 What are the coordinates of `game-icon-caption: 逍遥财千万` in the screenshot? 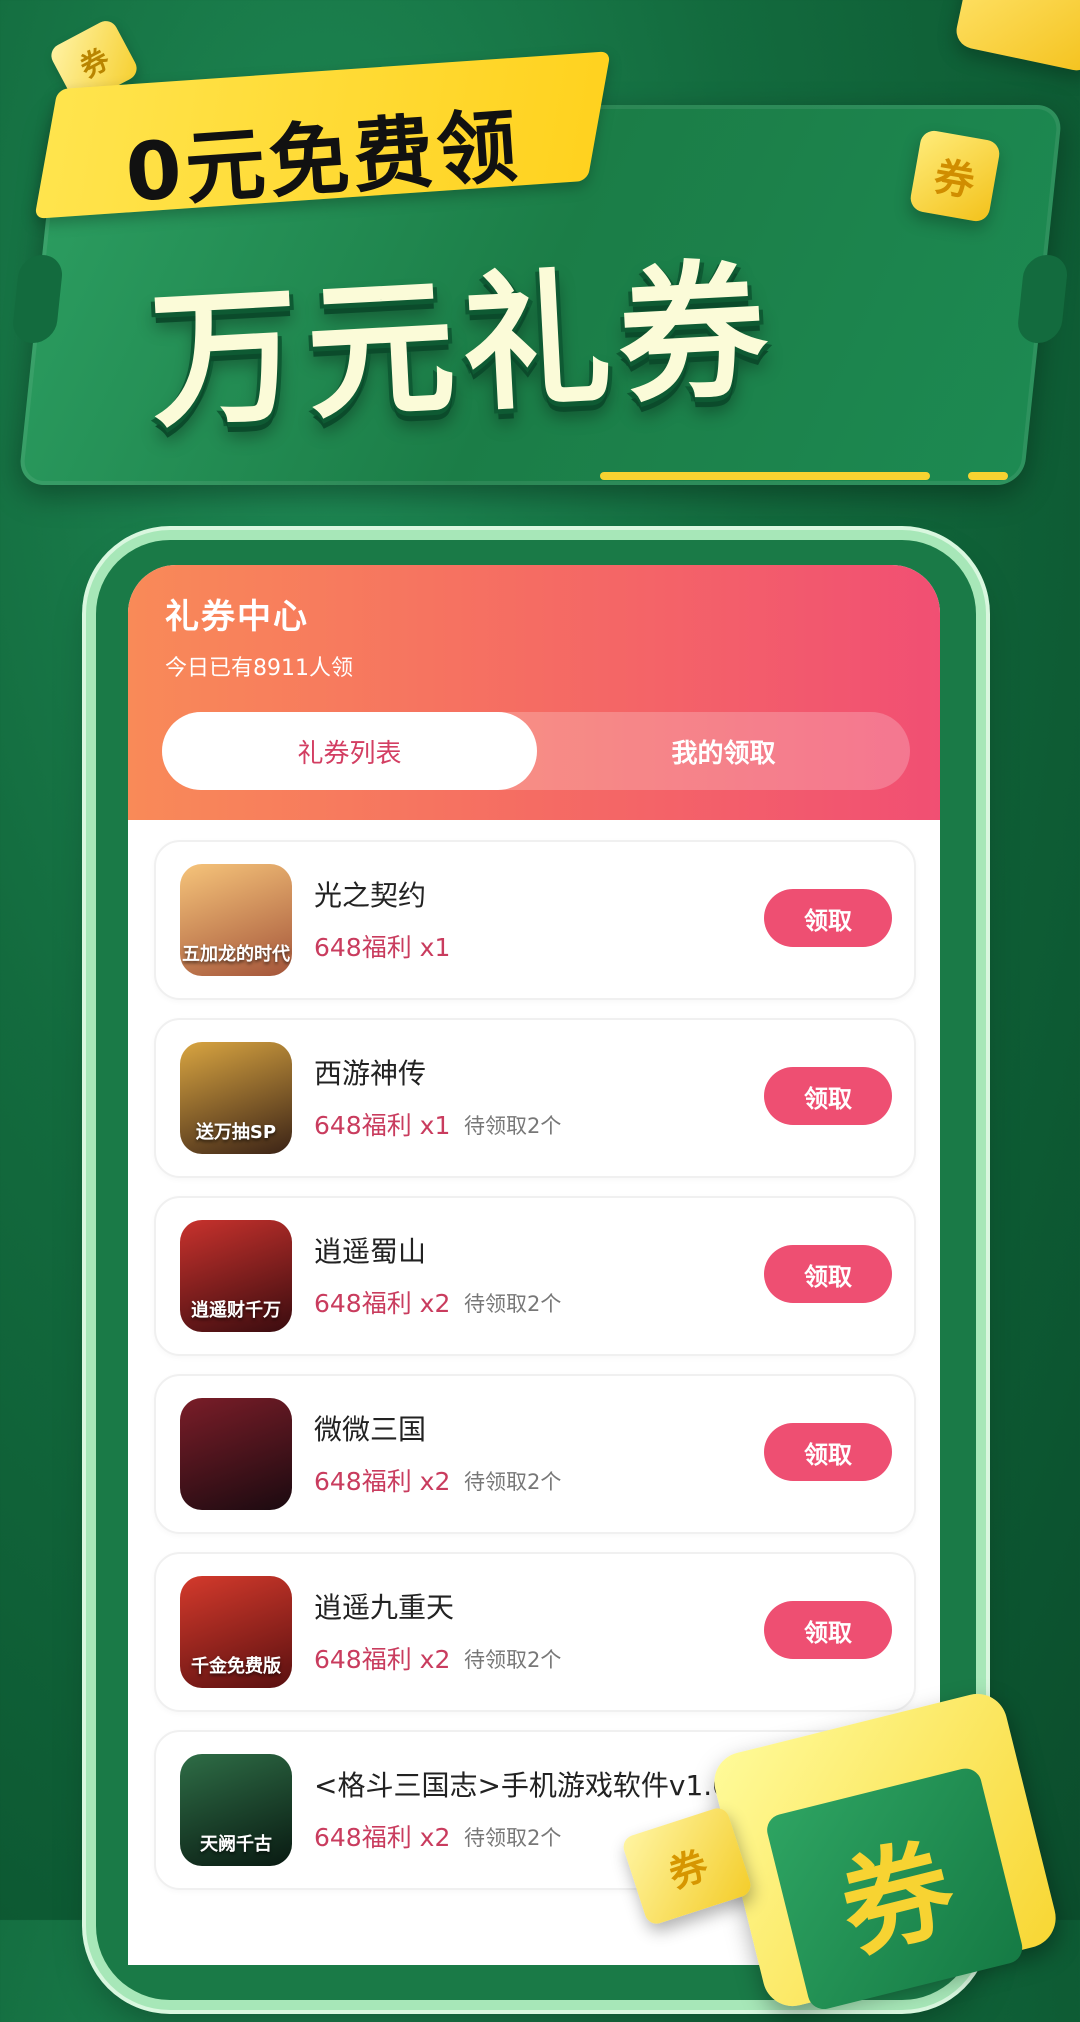 It's located at (236, 1310).